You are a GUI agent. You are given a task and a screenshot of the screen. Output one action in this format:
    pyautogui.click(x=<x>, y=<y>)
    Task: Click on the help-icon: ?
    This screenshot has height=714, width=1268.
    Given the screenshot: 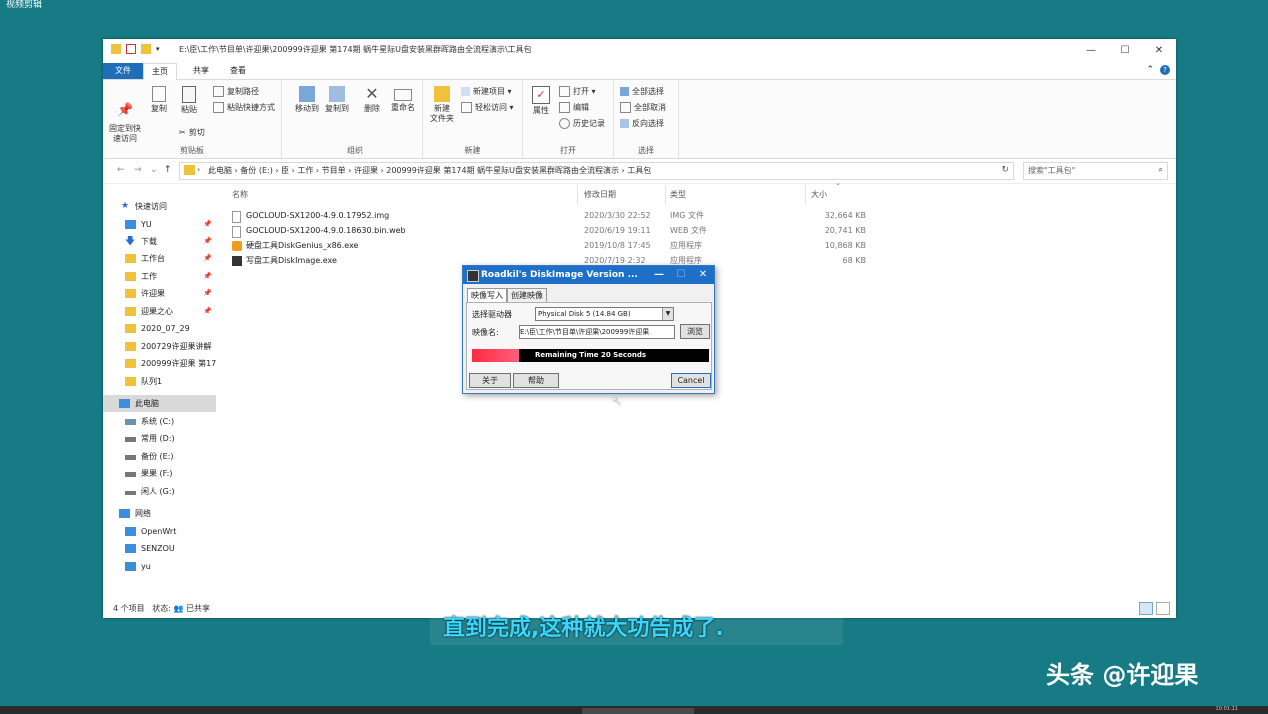 What is the action you would take?
    pyautogui.click(x=1165, y=70)
    